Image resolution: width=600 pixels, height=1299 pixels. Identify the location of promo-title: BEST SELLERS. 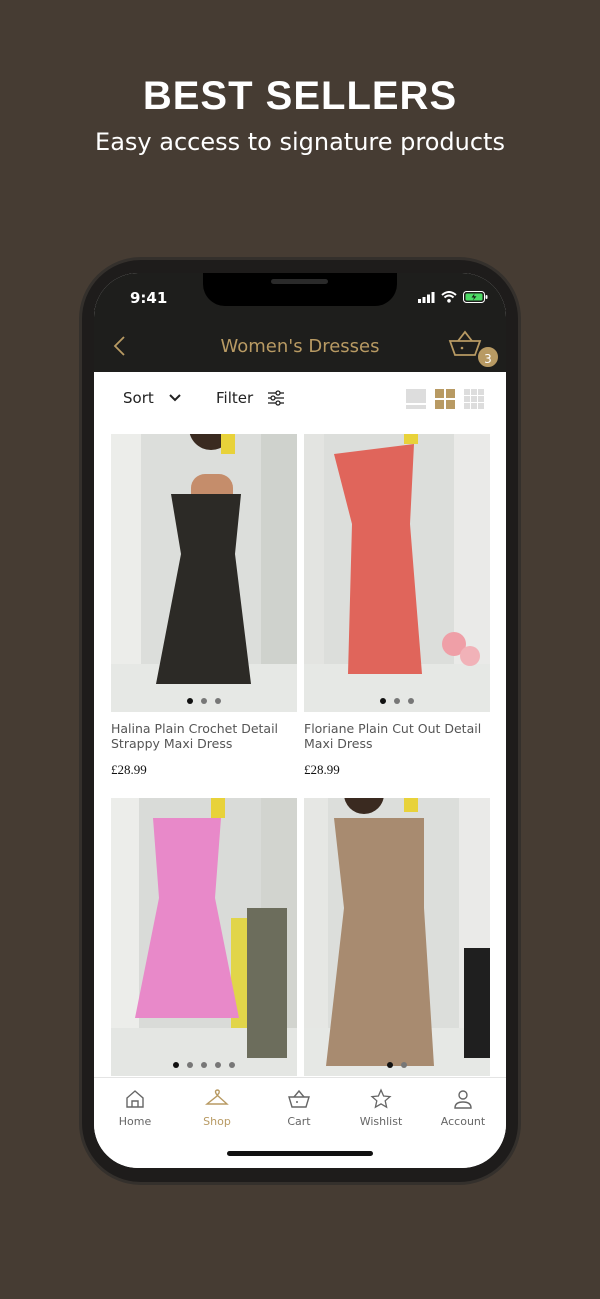
(300, 96).